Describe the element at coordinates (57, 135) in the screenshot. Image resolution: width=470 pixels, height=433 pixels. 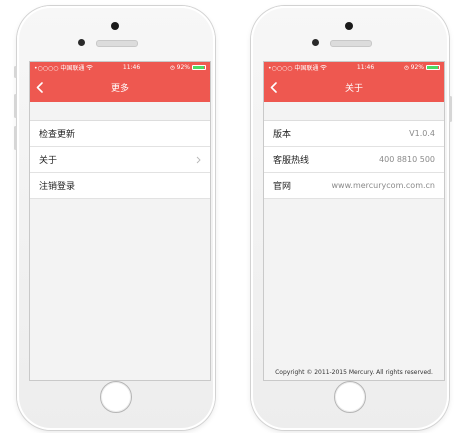
I see `list-item-label: 检查更新` at that location.